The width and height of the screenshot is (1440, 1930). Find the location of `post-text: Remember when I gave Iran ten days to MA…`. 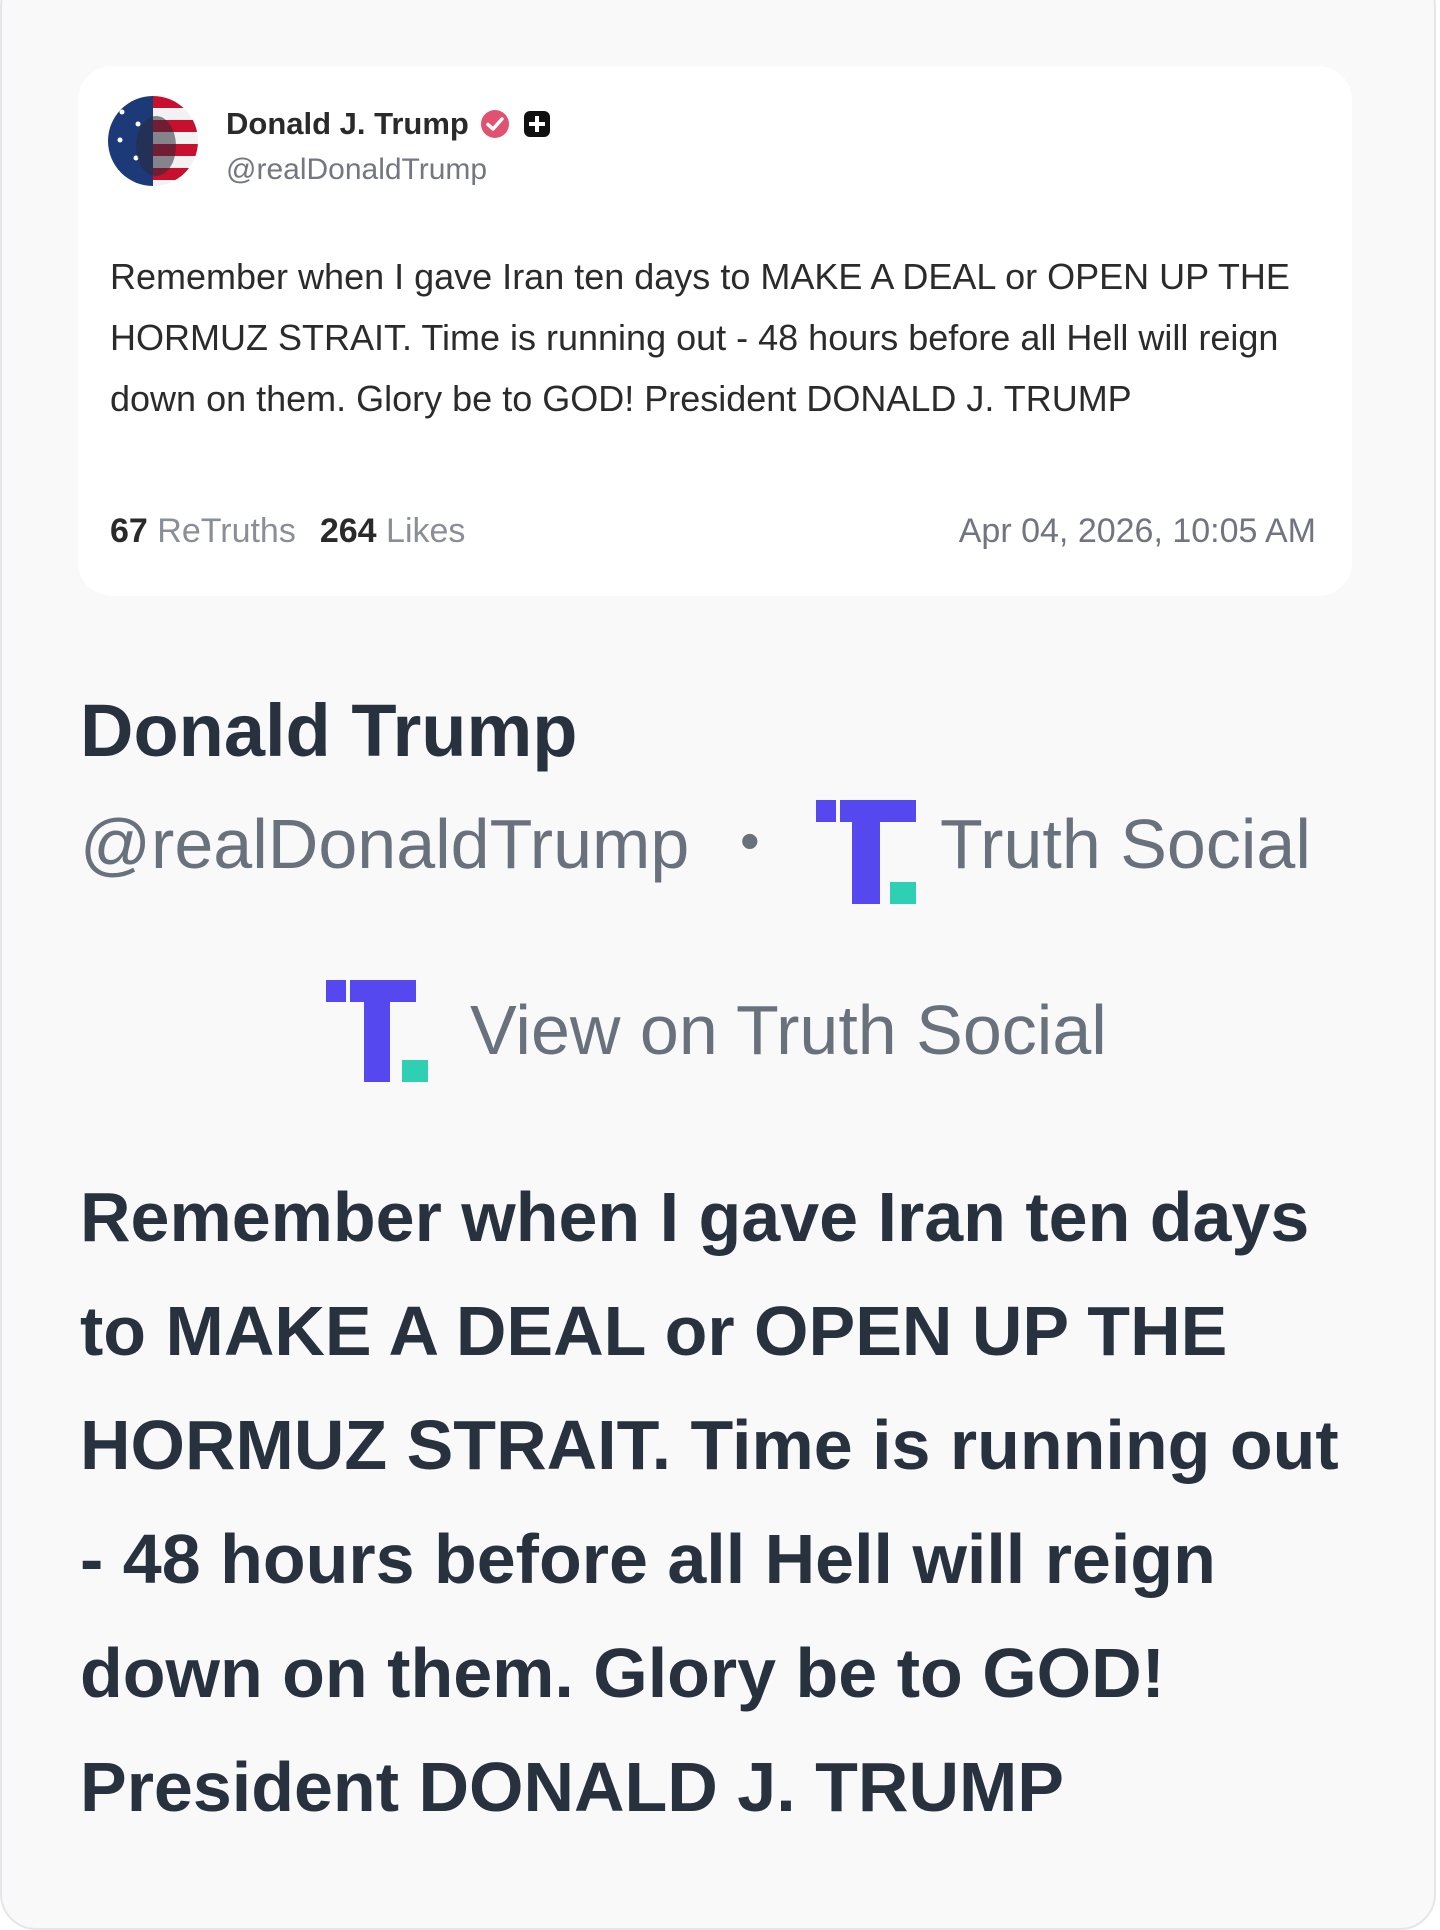

post-text: Remember when I gave Iran ten days to MA… is located at coordinates (700, 337).